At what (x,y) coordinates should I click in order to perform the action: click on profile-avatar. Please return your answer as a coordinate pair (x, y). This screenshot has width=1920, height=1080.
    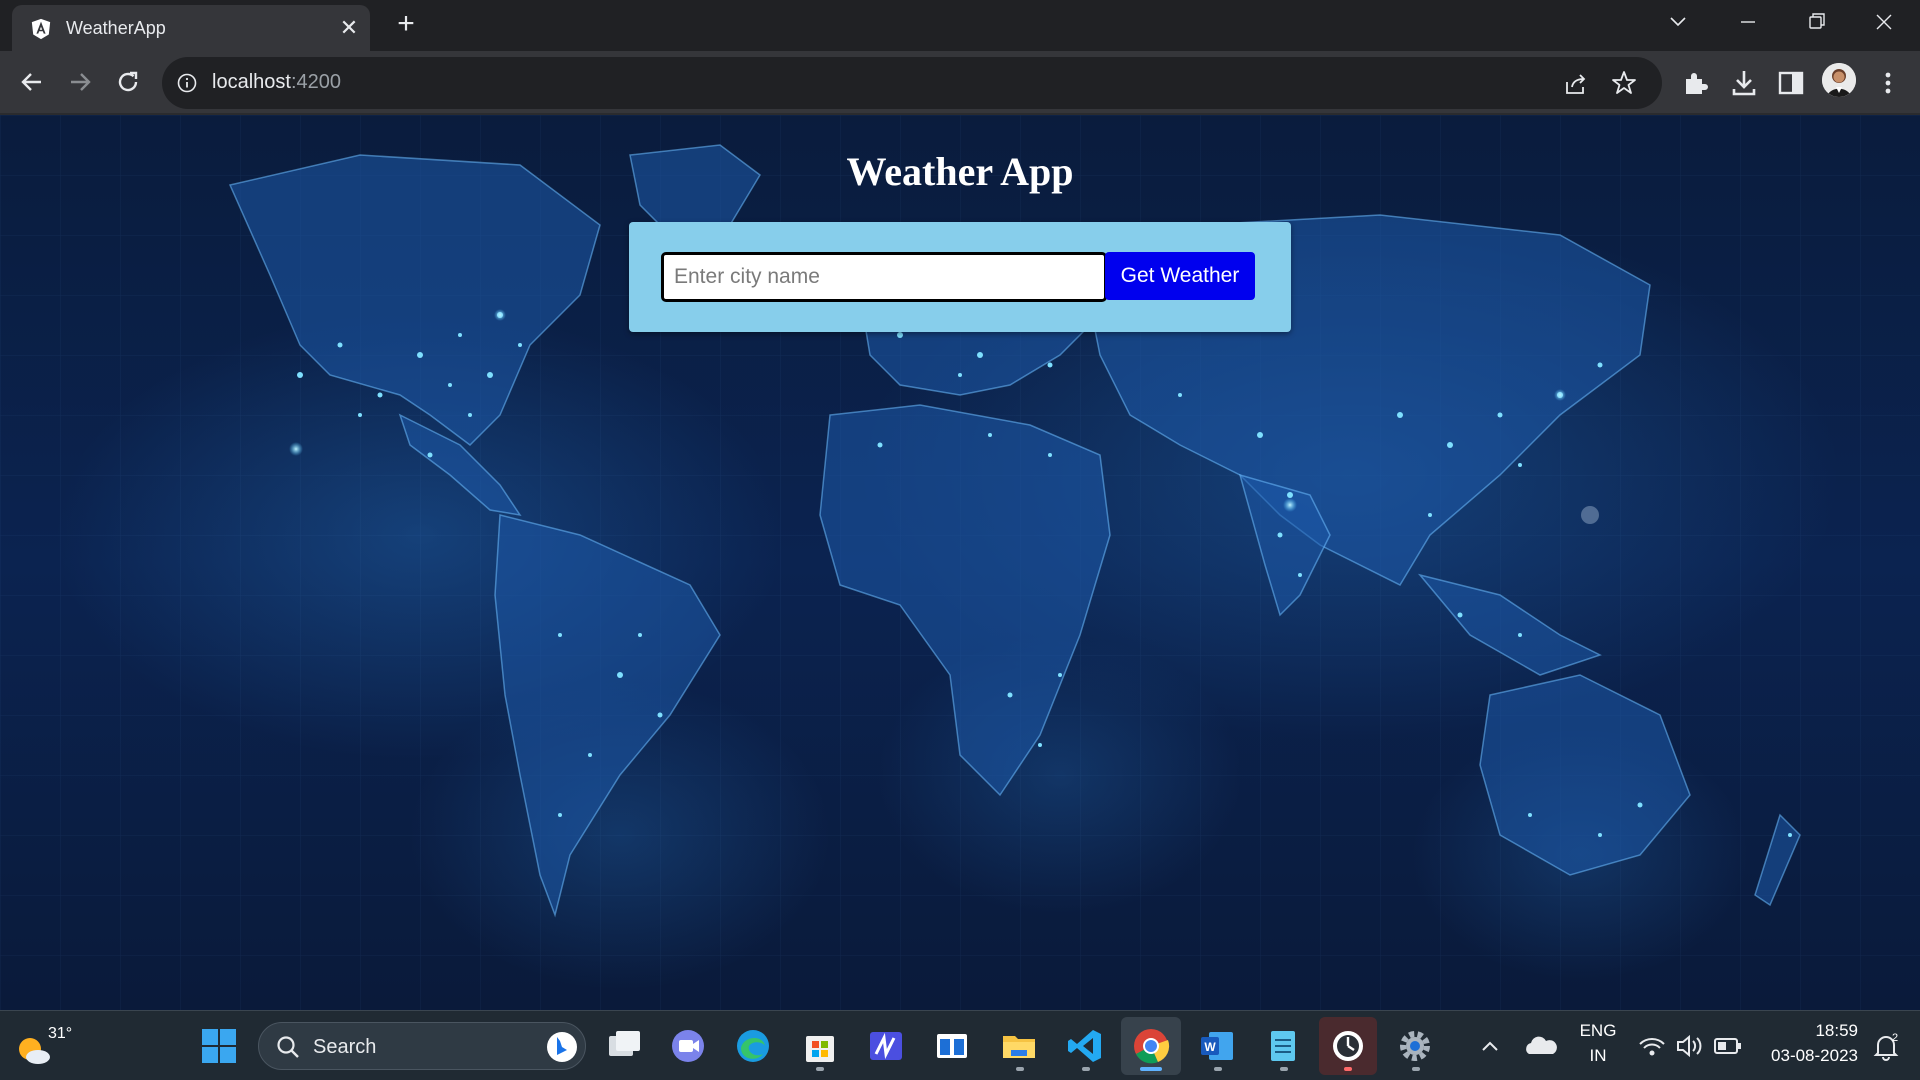
    Looking at the image, I should click on (1839, 80).